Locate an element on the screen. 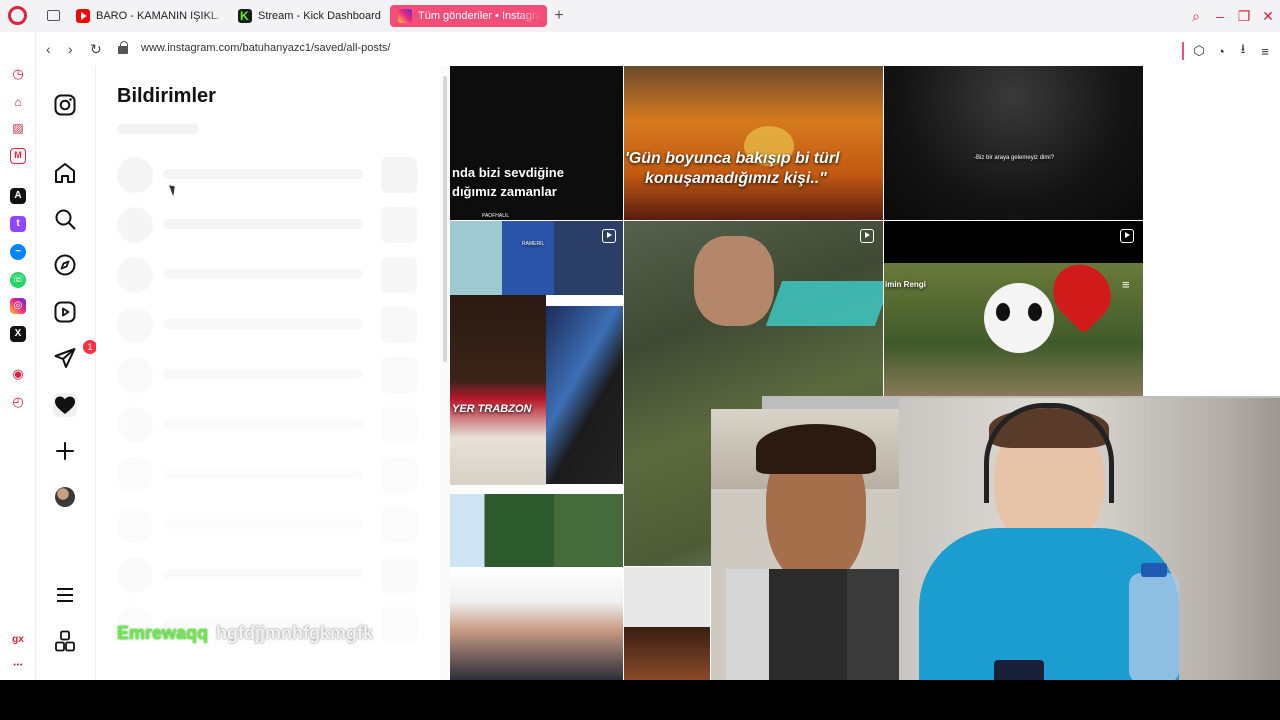 This screenshot has height=720, width=1280. more-menu-icon is located at coordinates (65, 595).